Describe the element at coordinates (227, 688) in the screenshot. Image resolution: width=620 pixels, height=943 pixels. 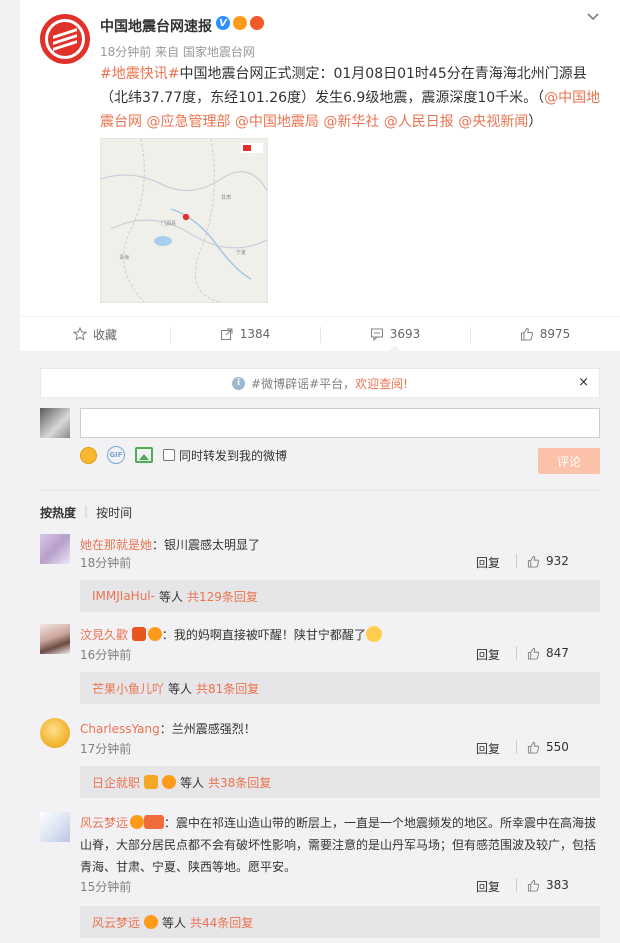
I see `reply-count-link: 共81条回复` at that location.